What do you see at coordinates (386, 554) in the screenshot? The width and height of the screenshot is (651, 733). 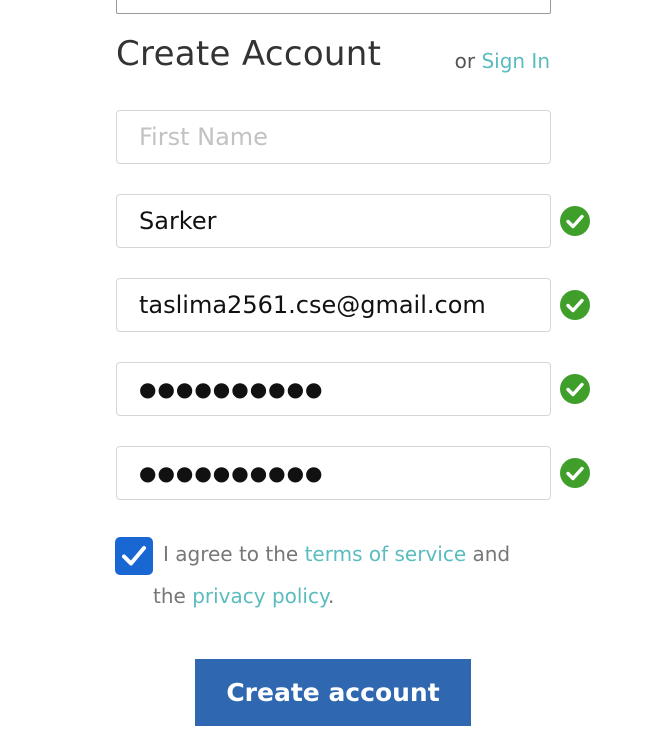 I see `terms-of-service-link: terms of service` at bounding box center [386, 554].